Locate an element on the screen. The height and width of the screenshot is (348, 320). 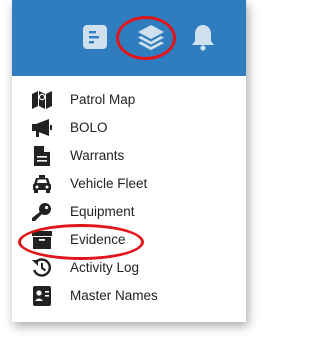
id-card-icon is located at coordinates (42, 296).